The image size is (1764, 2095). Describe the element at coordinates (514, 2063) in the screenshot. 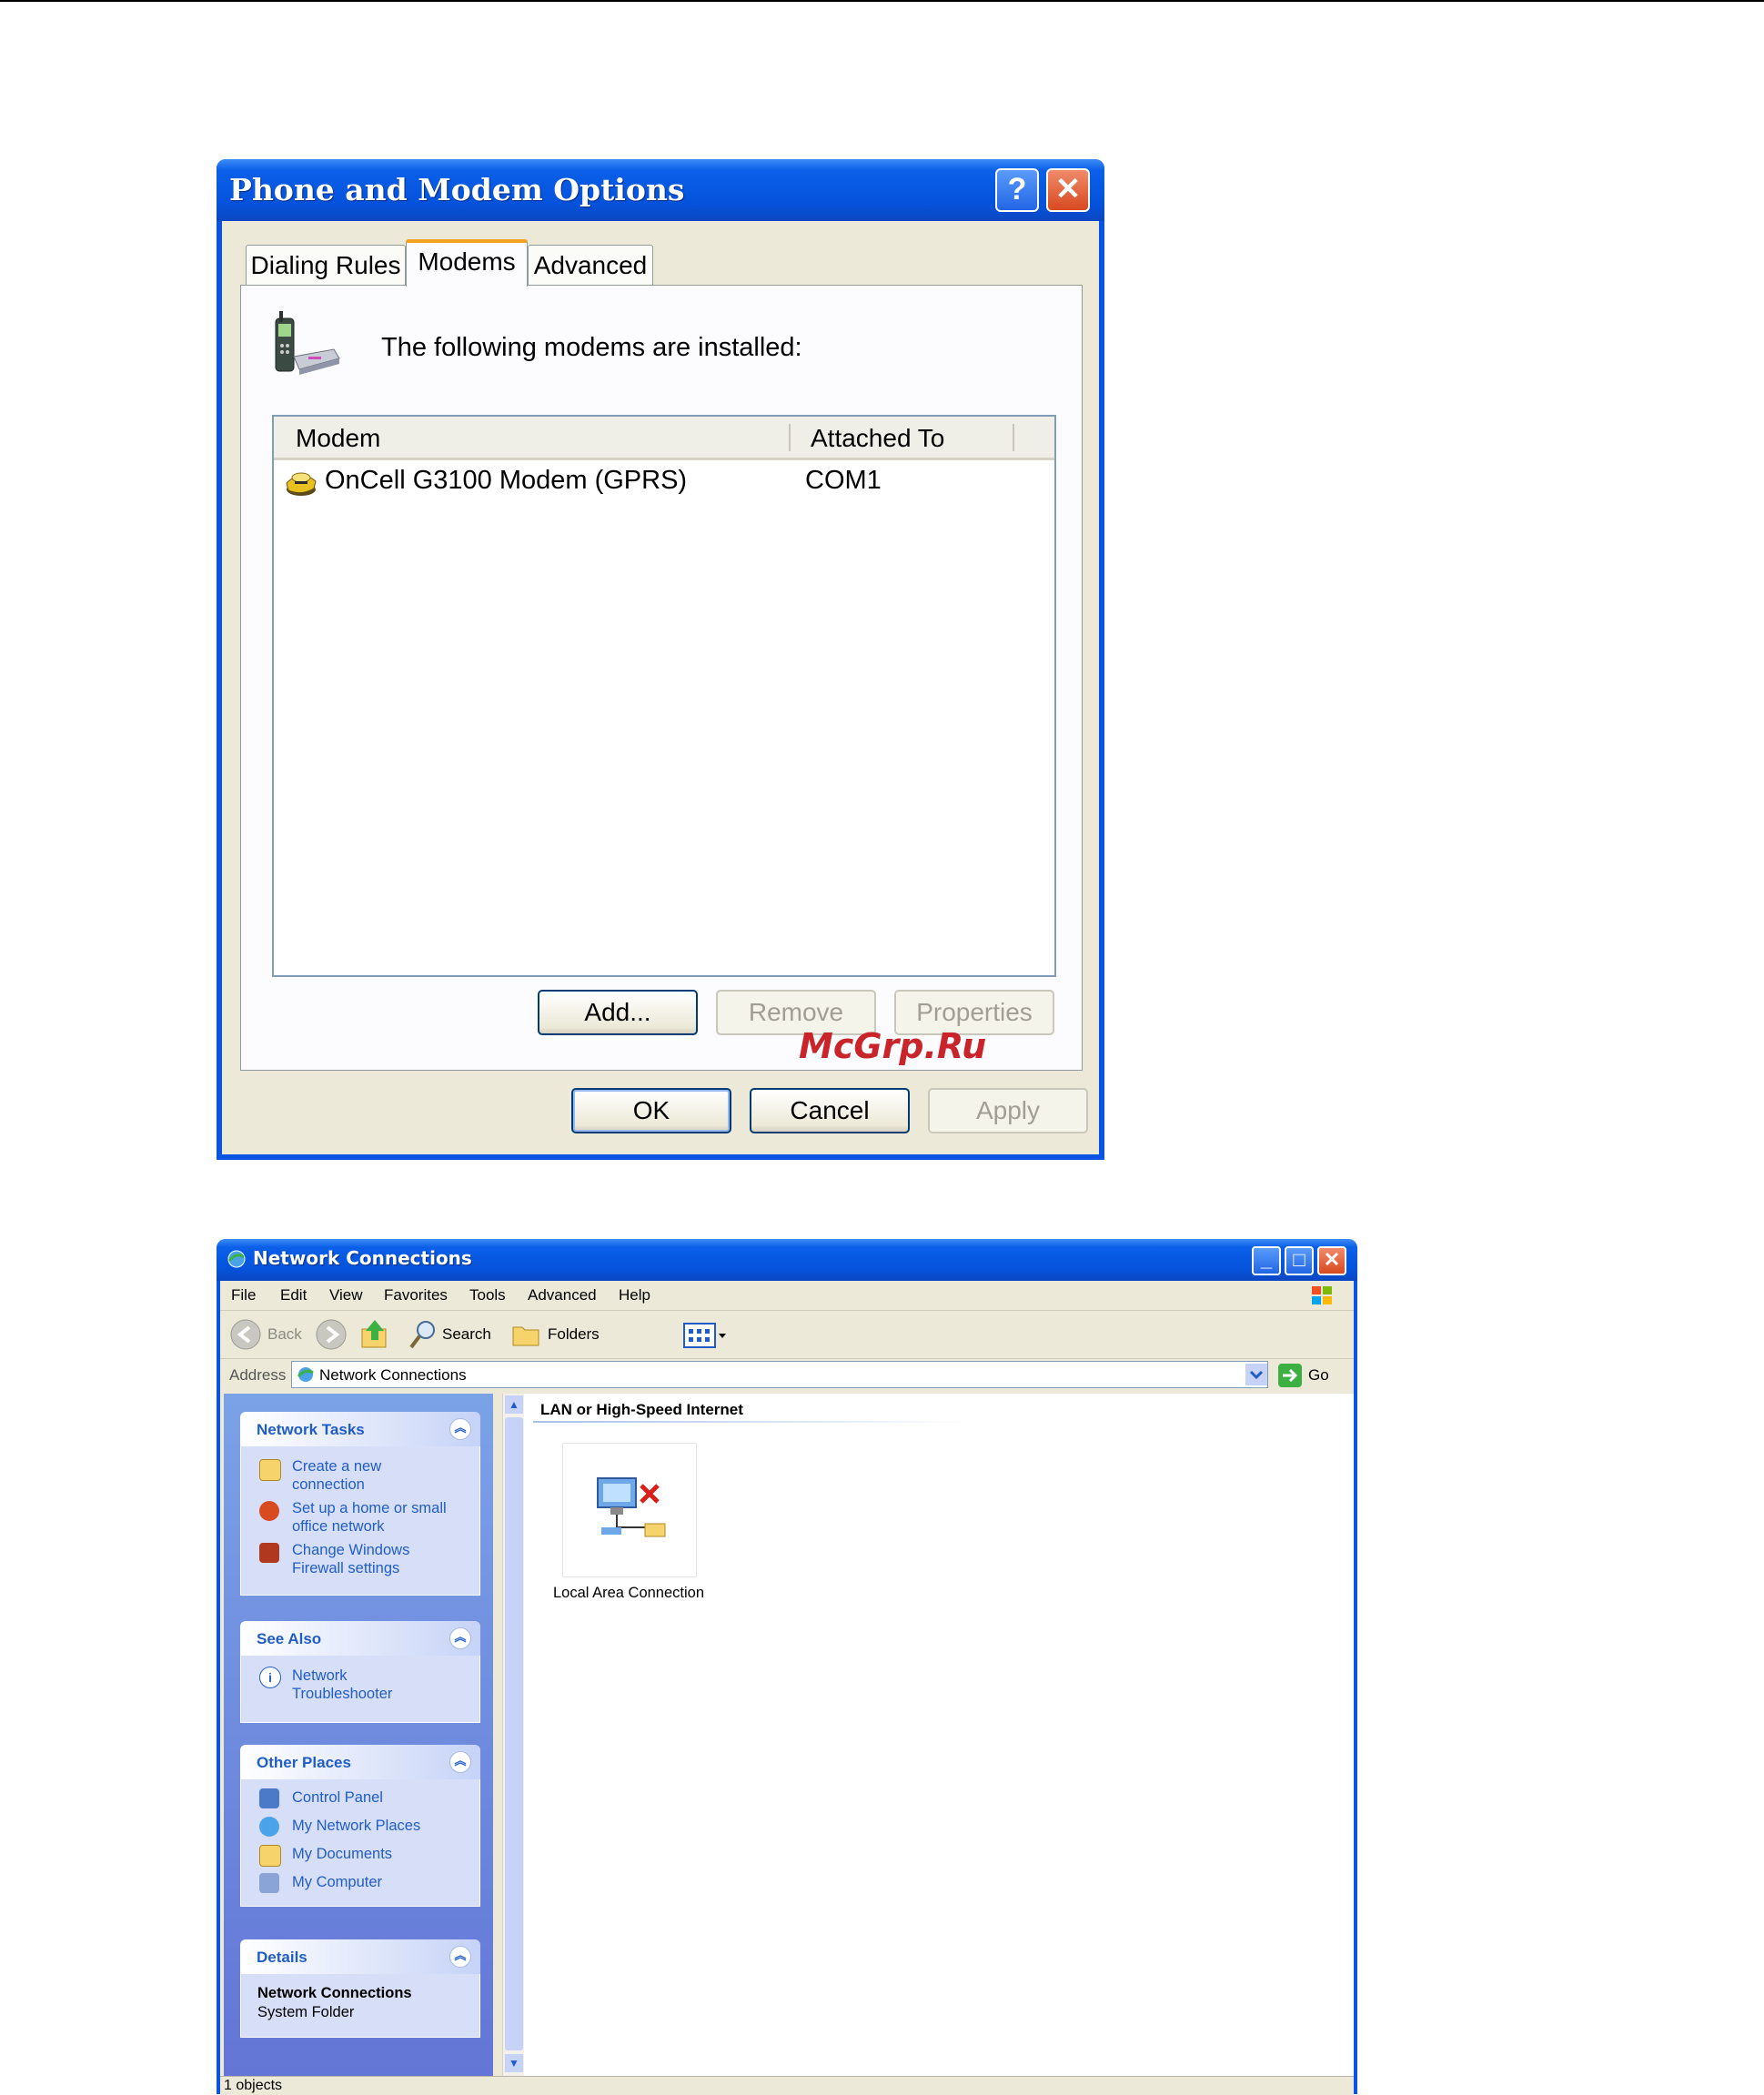

I see `scroll-down-icon: ▼` at that location.